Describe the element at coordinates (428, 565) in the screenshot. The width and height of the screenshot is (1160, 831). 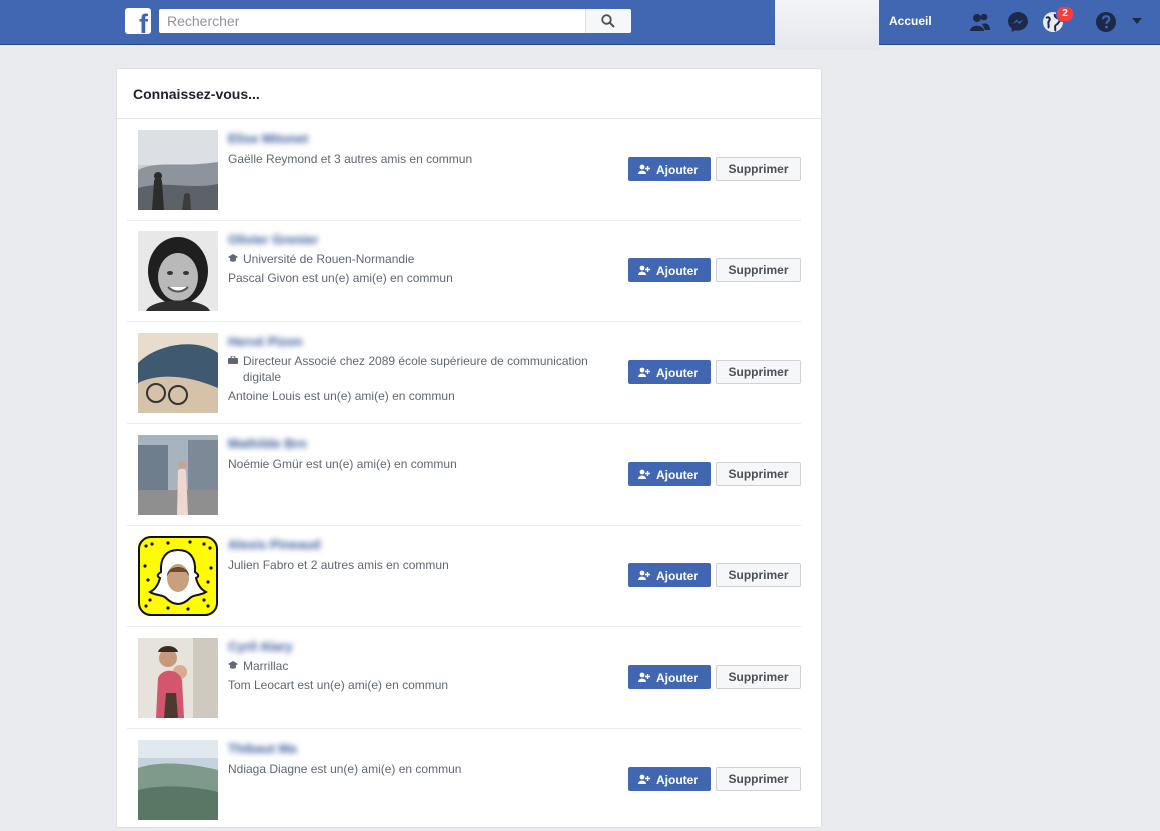
I see `mutual-friends-text: Julien Fabro et 2 autres amis en commun` at that location.